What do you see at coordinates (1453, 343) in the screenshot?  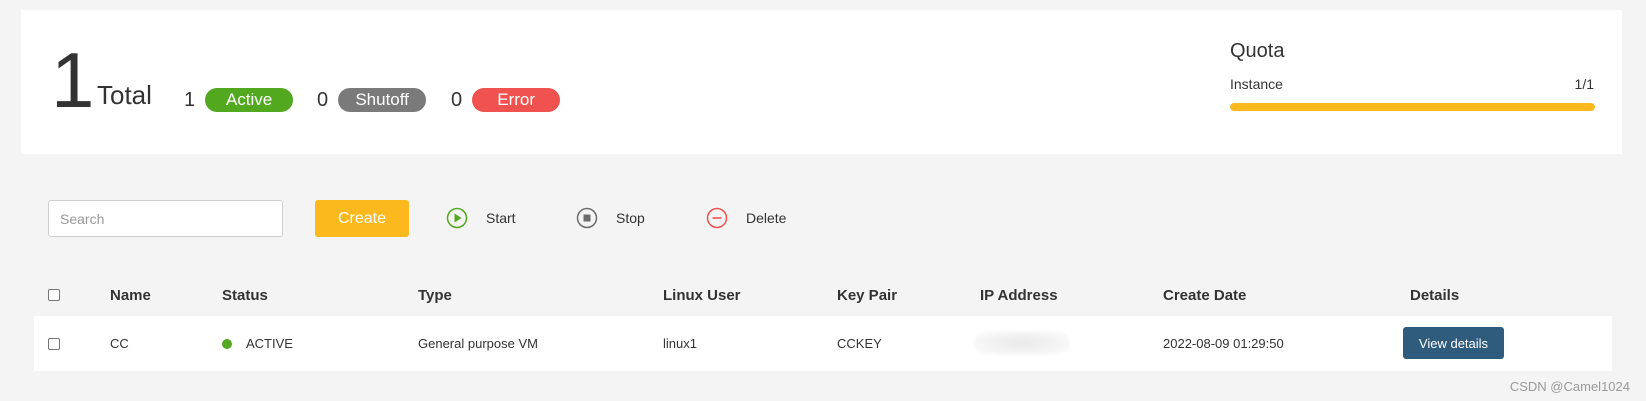 I see `view-details-button: View details` at bounding box center [1453, 343].